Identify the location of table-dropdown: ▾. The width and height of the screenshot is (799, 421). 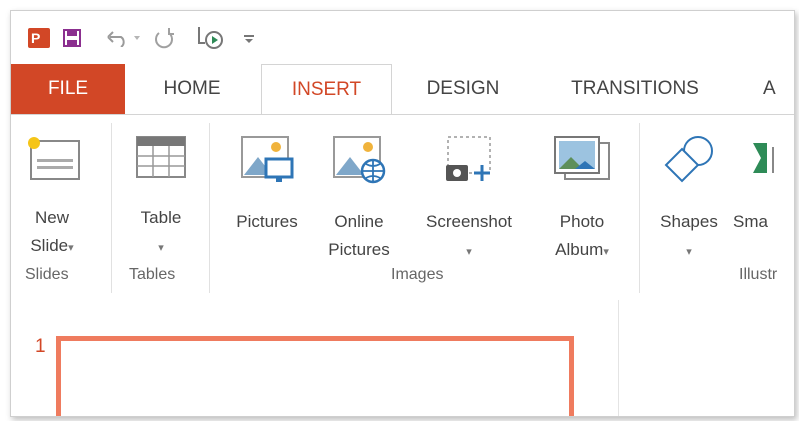
(161, 247).